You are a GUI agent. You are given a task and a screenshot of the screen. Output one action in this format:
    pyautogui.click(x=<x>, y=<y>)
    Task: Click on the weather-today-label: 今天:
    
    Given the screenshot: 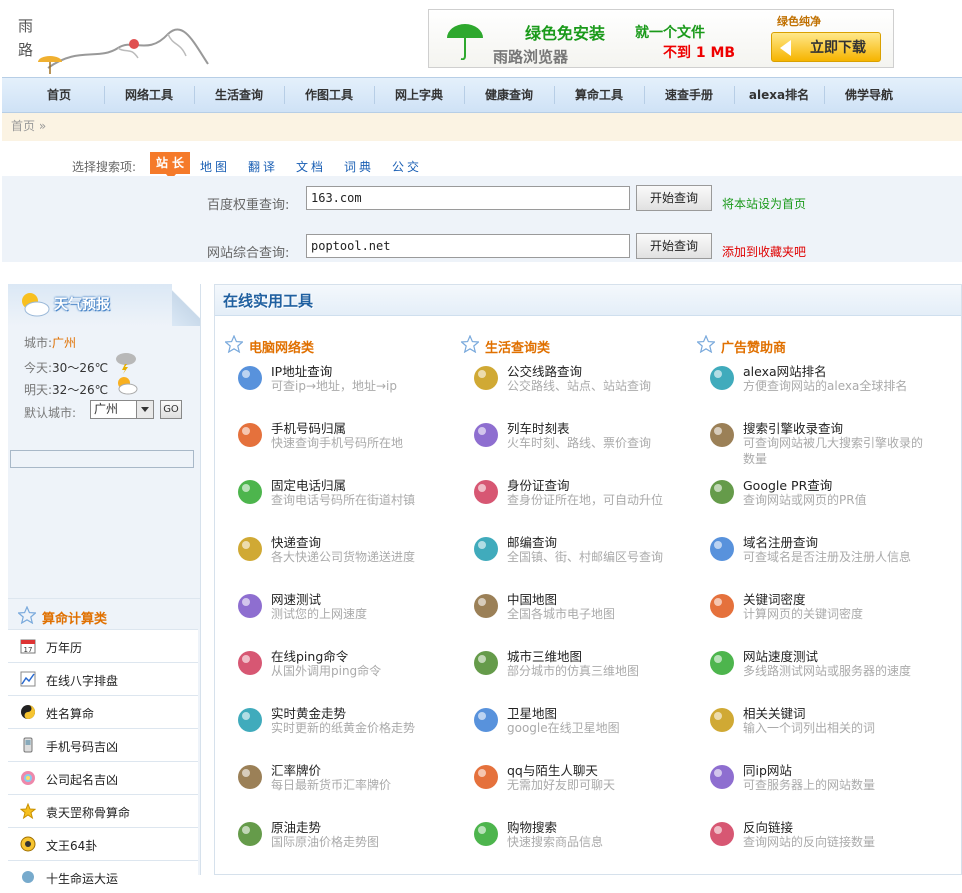 What is the action you would take?
    pyautogui.click(x=38, y=368)
    